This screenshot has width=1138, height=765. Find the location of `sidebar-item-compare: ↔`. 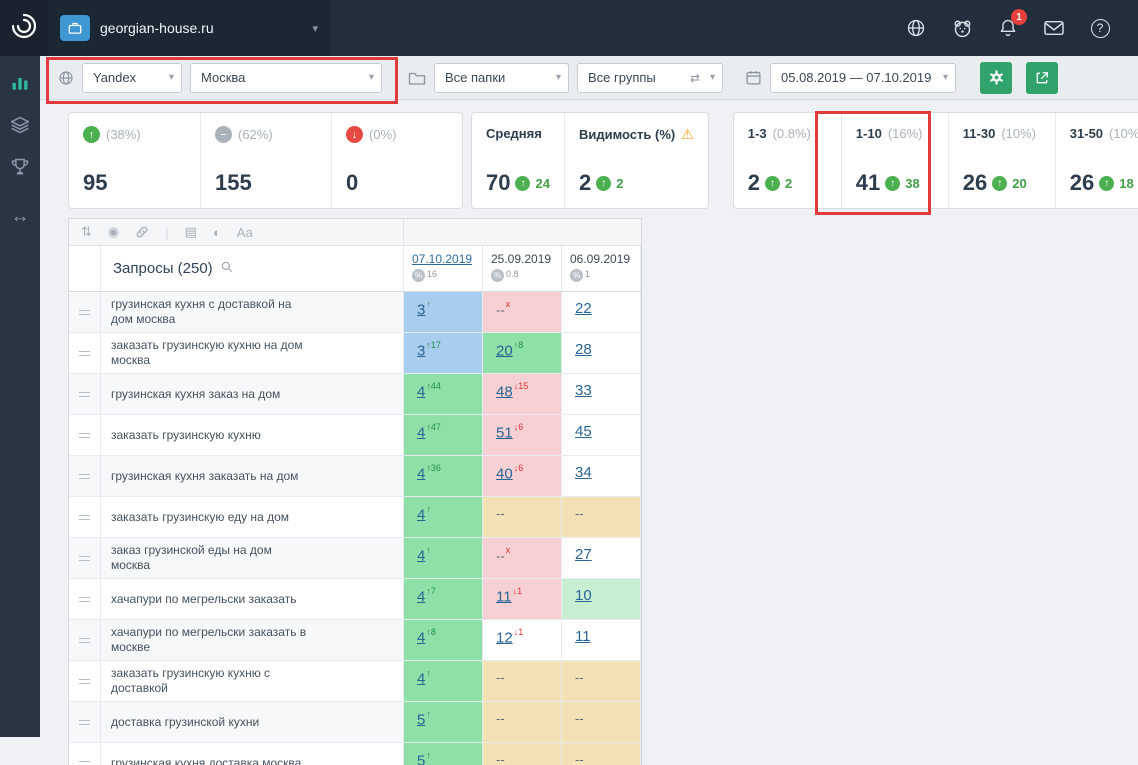

sidebar-item-compare: ↔ is located at coordinates (20, 217).